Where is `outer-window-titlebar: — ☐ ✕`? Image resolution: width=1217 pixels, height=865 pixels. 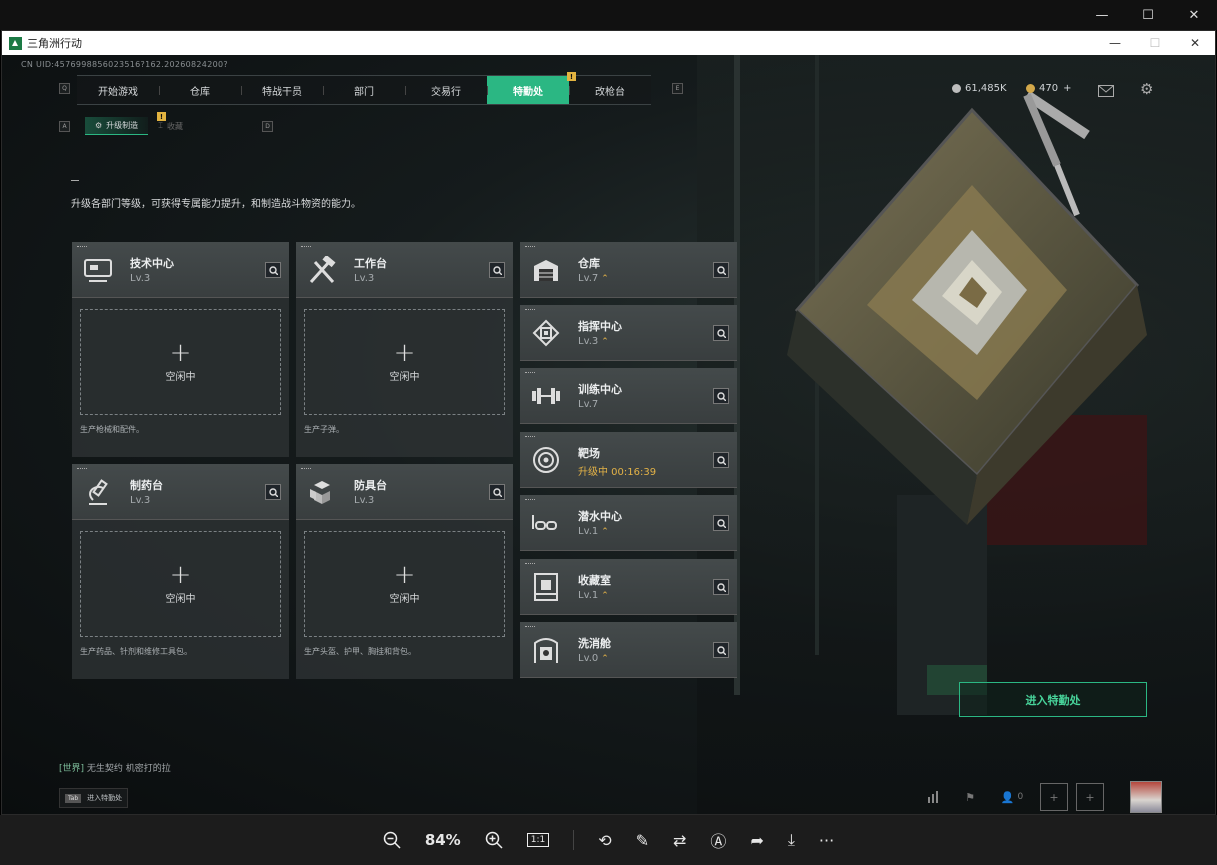 outer-window-titlebar: — ☐ ✕ is located at coordinates (608, 15).